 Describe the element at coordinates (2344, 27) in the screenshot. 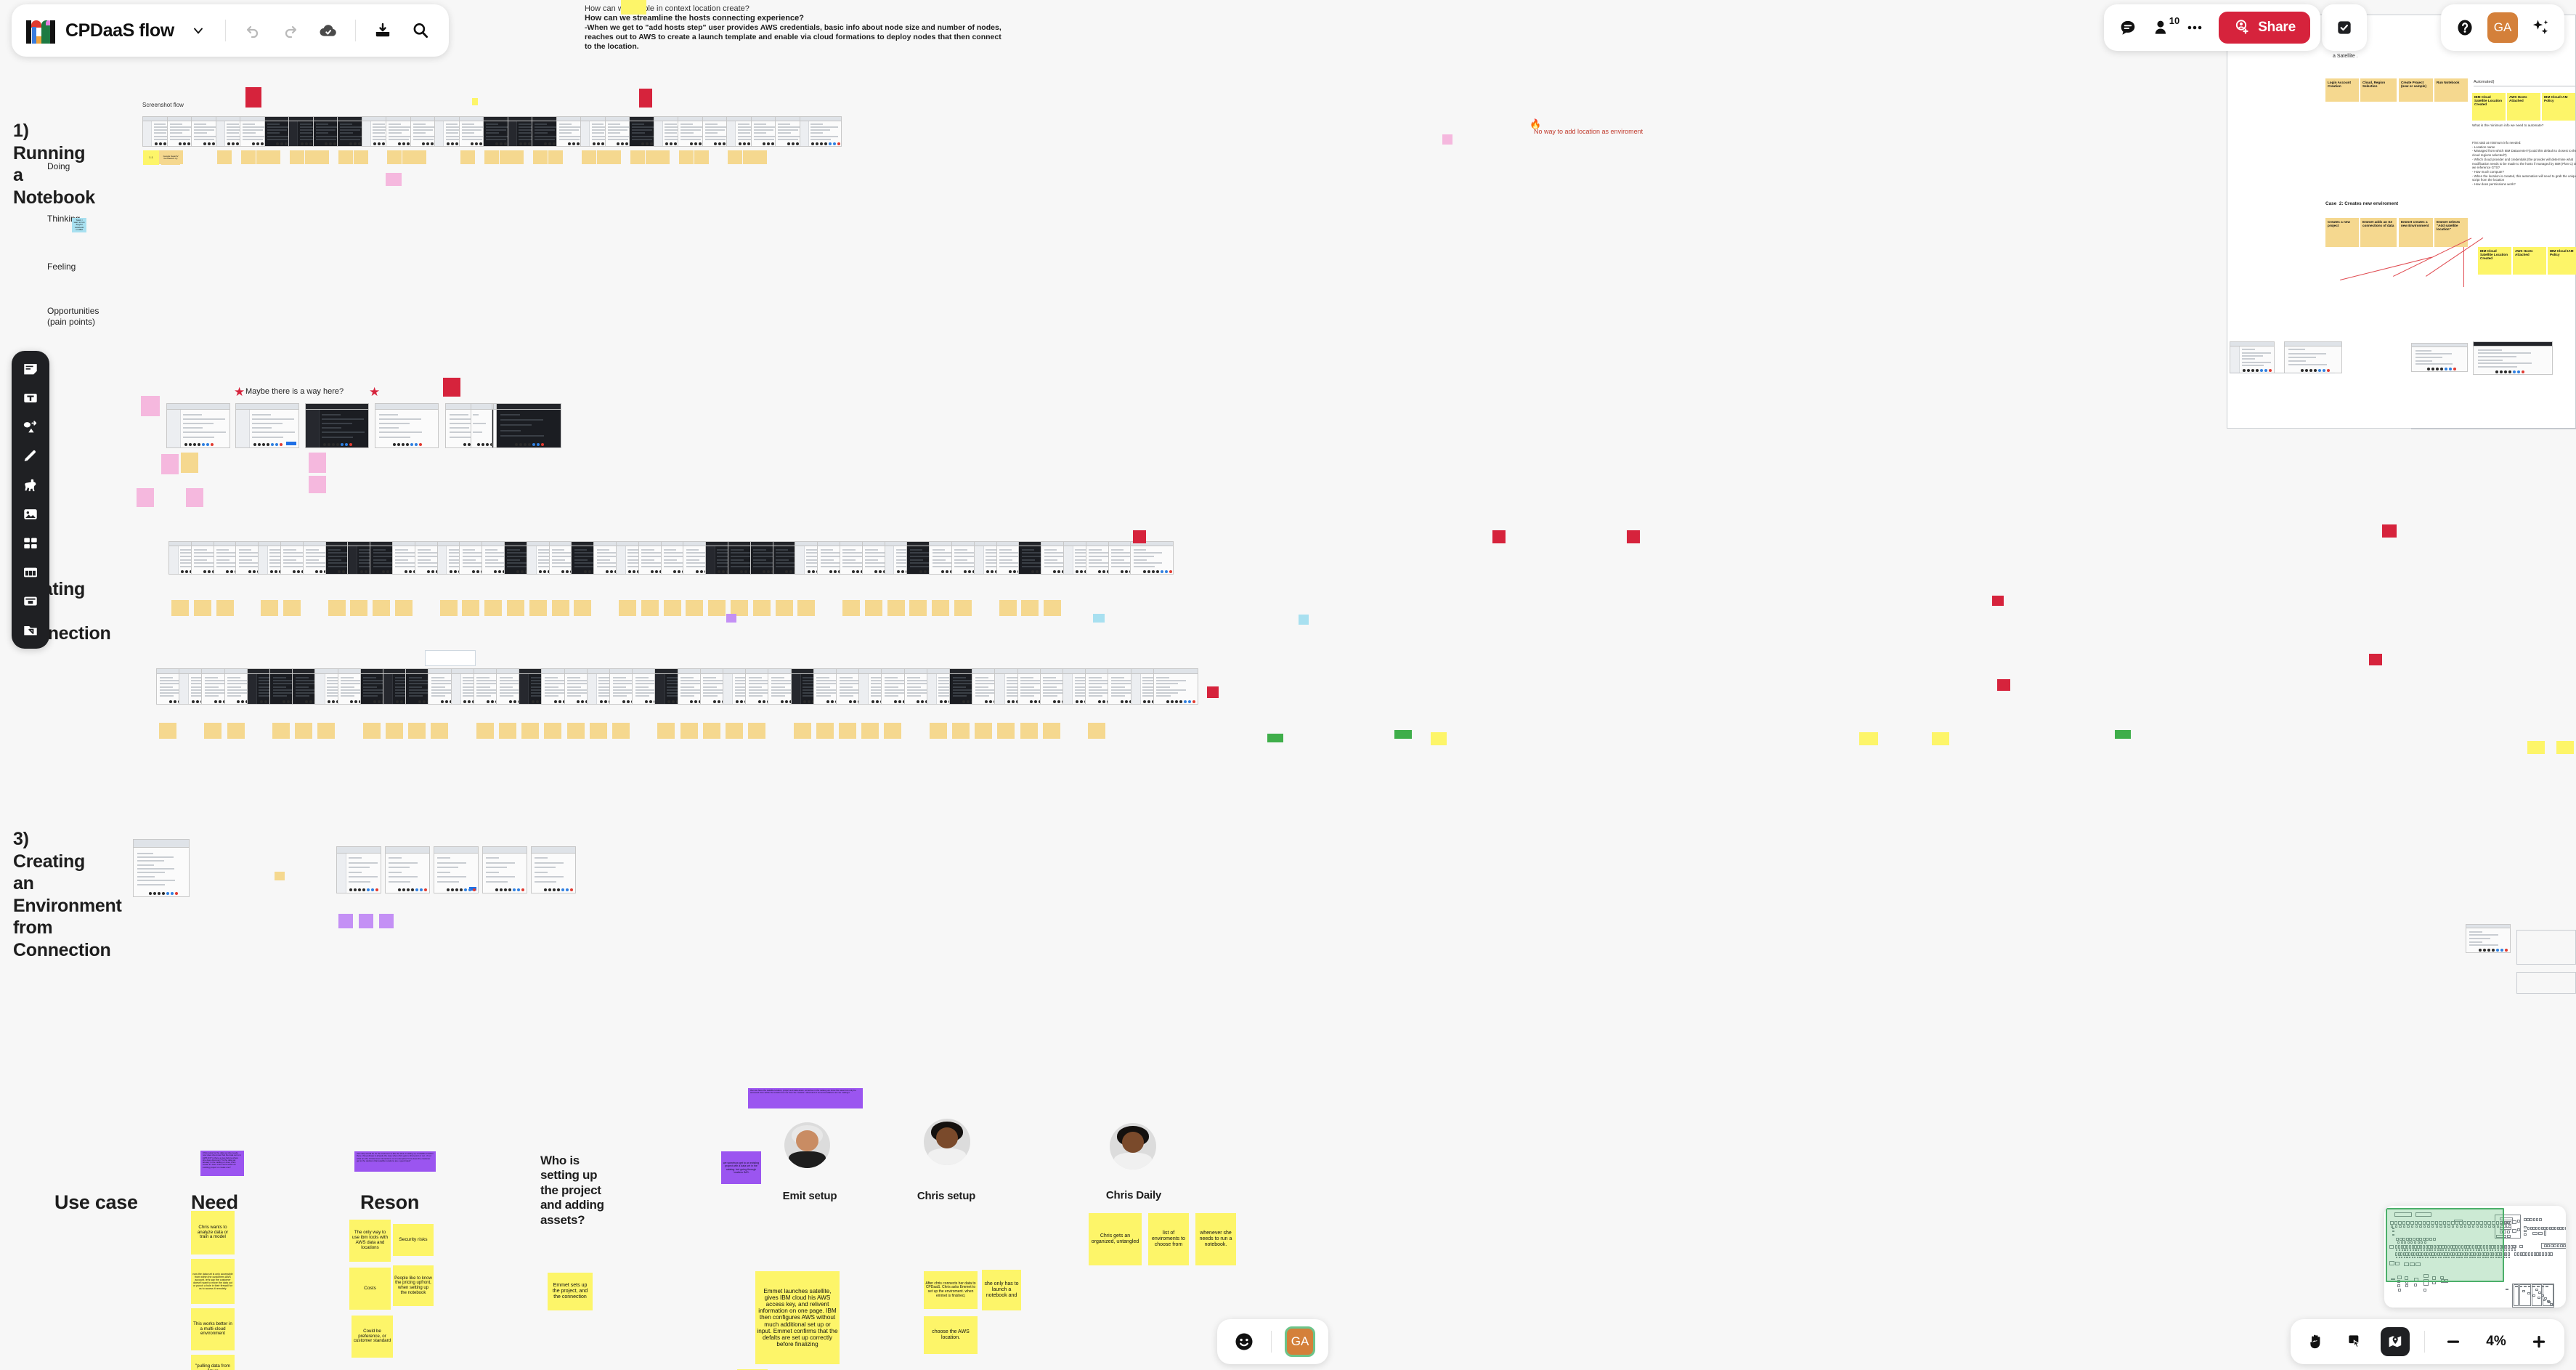

I see `checklist-icon` at that location.